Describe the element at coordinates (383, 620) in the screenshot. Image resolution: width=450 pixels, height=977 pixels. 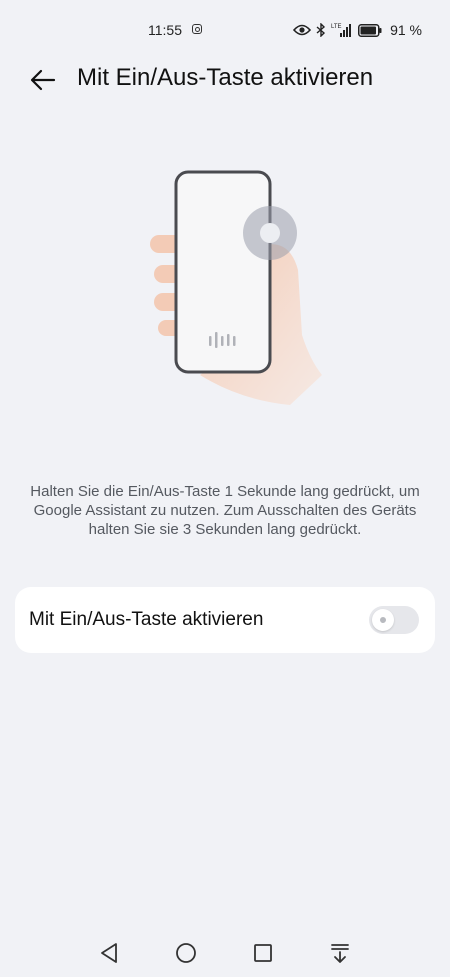
I see `toggle-knob` at that location.